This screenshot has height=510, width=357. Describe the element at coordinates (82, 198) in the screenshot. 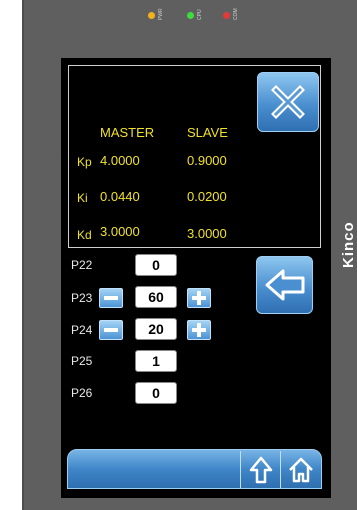

I see `ki-label: Ki` at that location.